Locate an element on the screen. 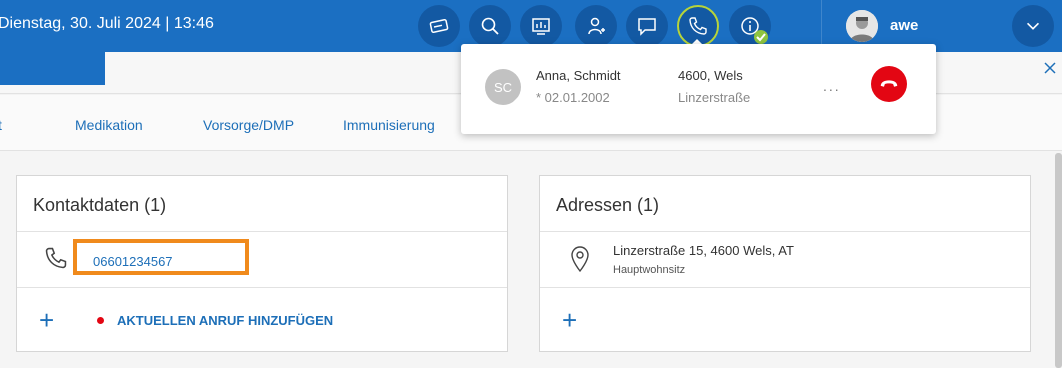 Image resolution: width=1062 pixels, height=368 pixels. chat-button is located at coordinates (647, 26).